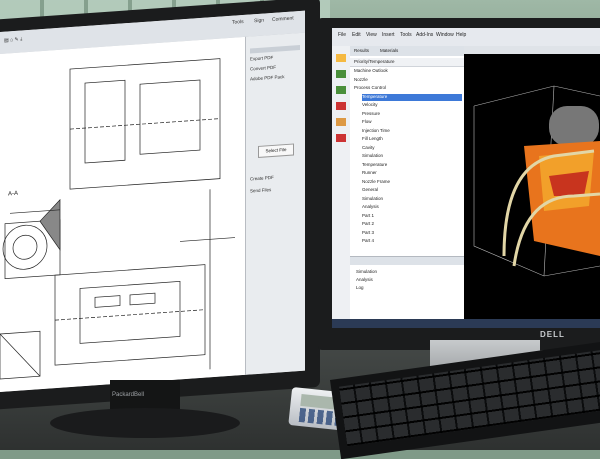 This screenshot has width=600, height=459. I want to click on tree-item: Velocity, so click(370, 105).